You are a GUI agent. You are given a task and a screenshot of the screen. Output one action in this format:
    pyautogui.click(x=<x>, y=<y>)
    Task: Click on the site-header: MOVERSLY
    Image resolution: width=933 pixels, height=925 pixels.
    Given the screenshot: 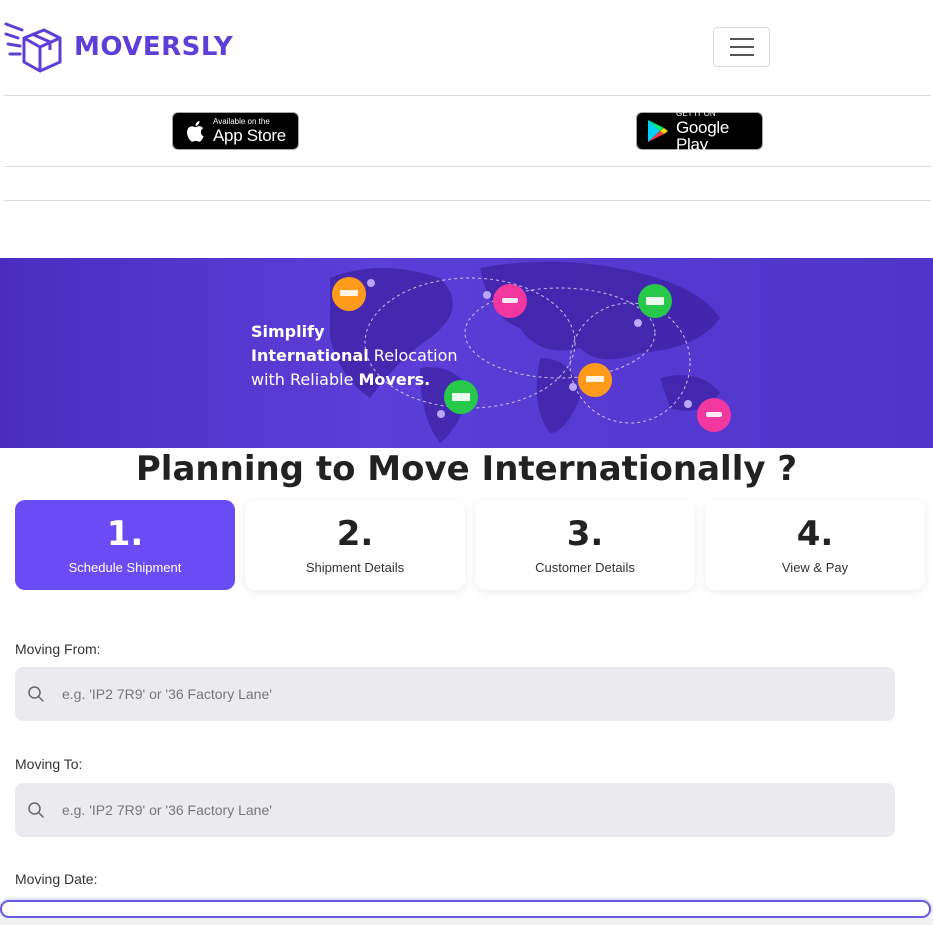 What is the action you would take?
    pyautogui.click(x=466, y=47)
    